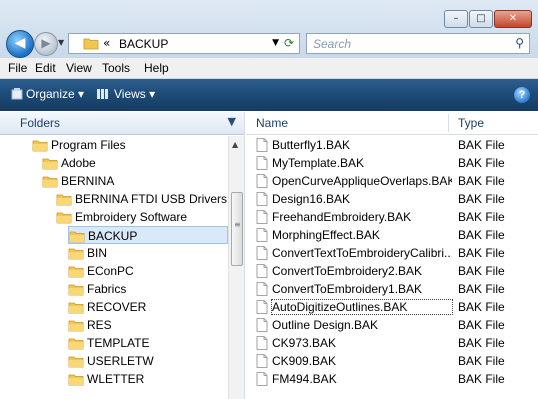 Image resolution: width=538 pixels, height=399 pixels. I want to click on file-row: MorphingEffect.BAK BAK File, so click(393, 235).